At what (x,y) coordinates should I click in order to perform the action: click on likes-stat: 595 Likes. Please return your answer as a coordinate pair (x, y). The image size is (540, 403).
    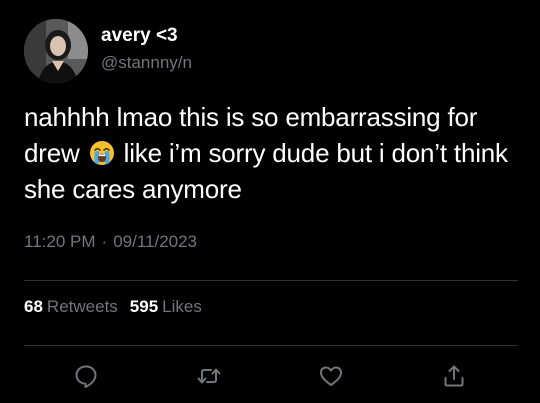
    Looking at the image, I should click on (166, 306).